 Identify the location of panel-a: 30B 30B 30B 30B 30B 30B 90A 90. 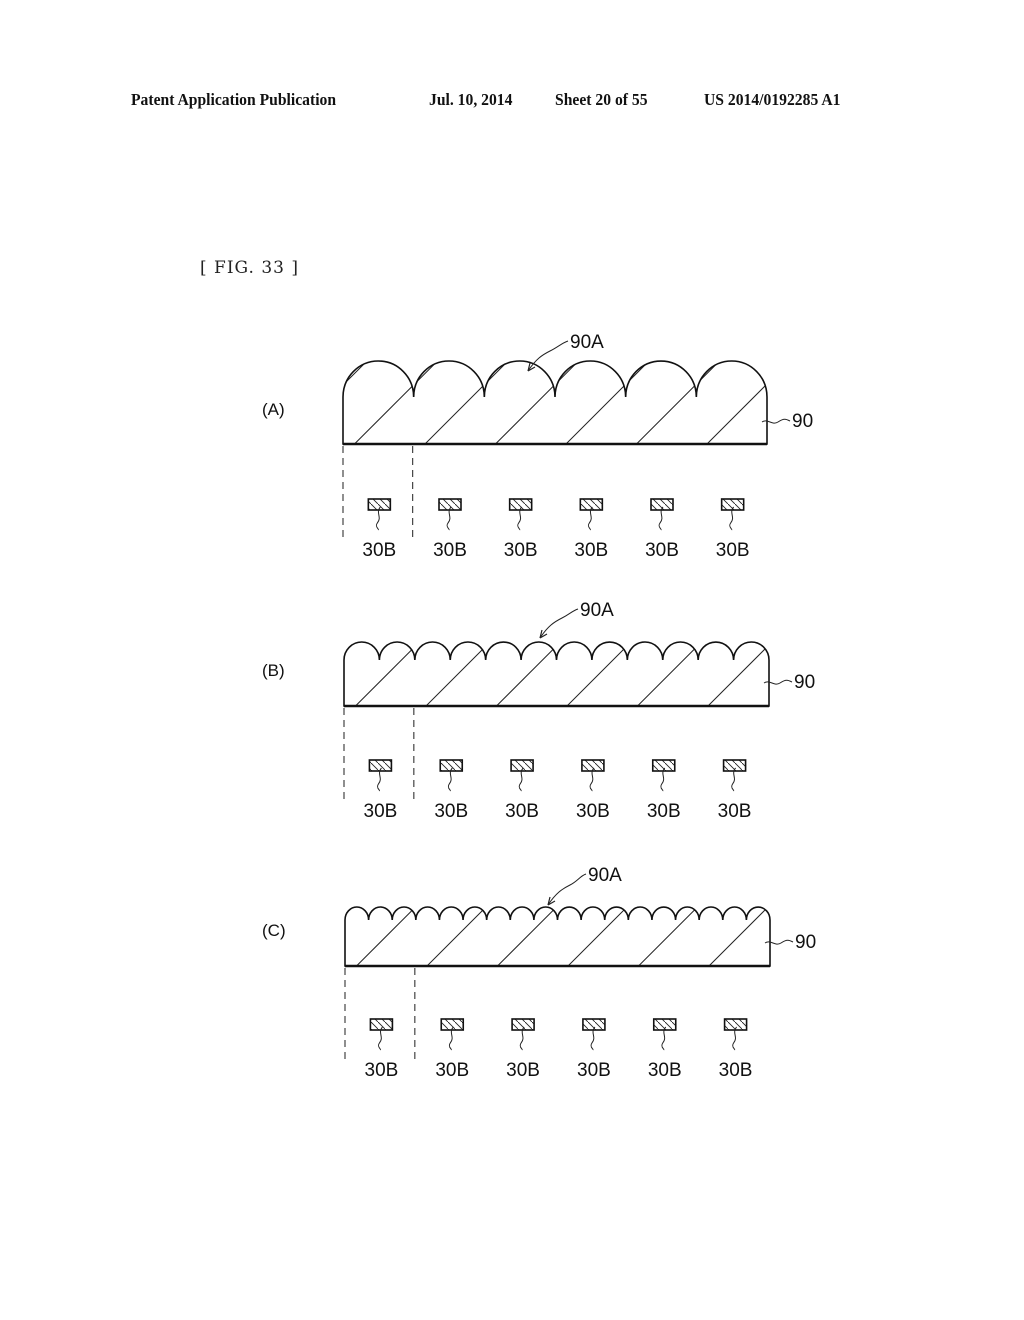
(555, 442).